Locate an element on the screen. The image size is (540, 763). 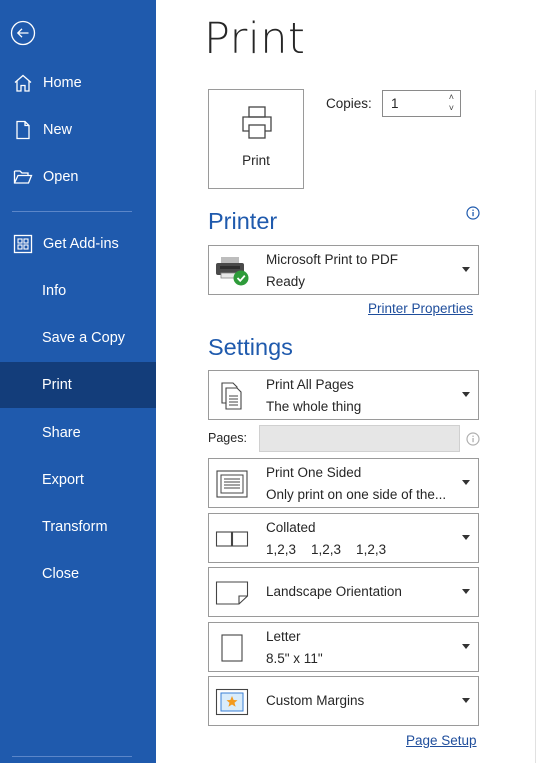
print-range-dropdown: Print All Pages The whole thing is located at coordinates (343, 395).